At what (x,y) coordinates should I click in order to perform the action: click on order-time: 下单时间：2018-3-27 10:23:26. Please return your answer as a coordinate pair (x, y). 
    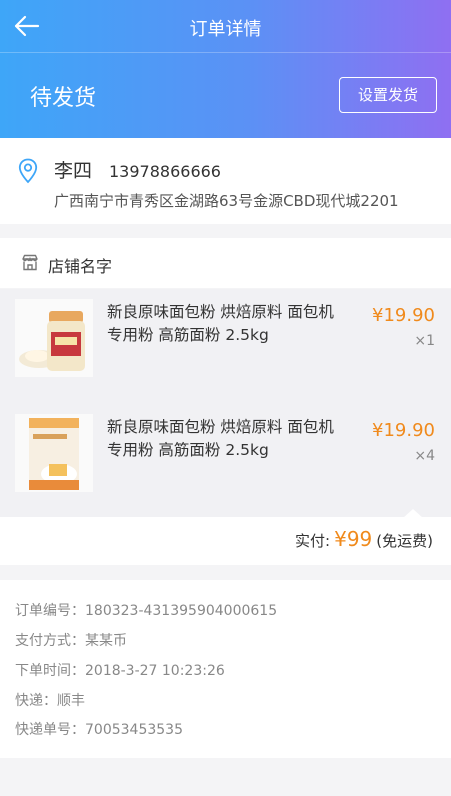
    Looking at the image, I should click on (120, 671).